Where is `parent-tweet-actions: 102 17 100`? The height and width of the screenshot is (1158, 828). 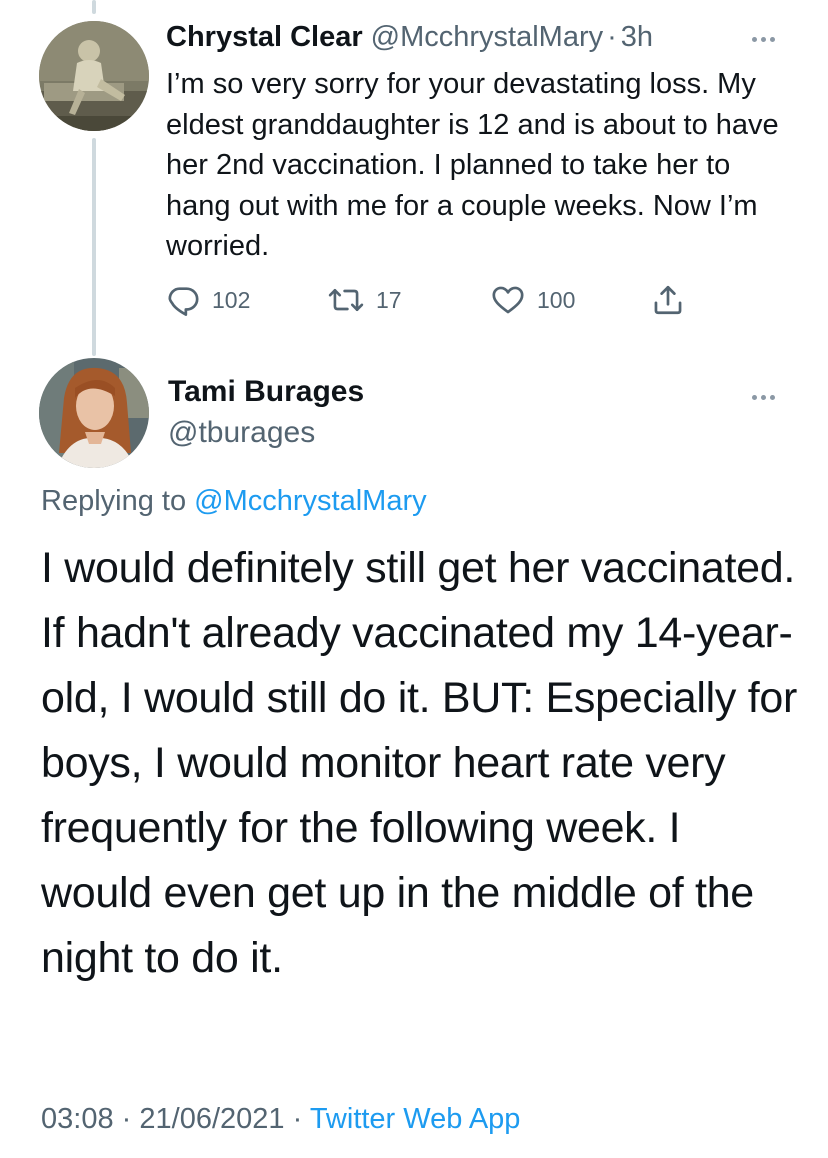 parent-tweet-actions: 102 17 100 is located at coordinates (436, 300).